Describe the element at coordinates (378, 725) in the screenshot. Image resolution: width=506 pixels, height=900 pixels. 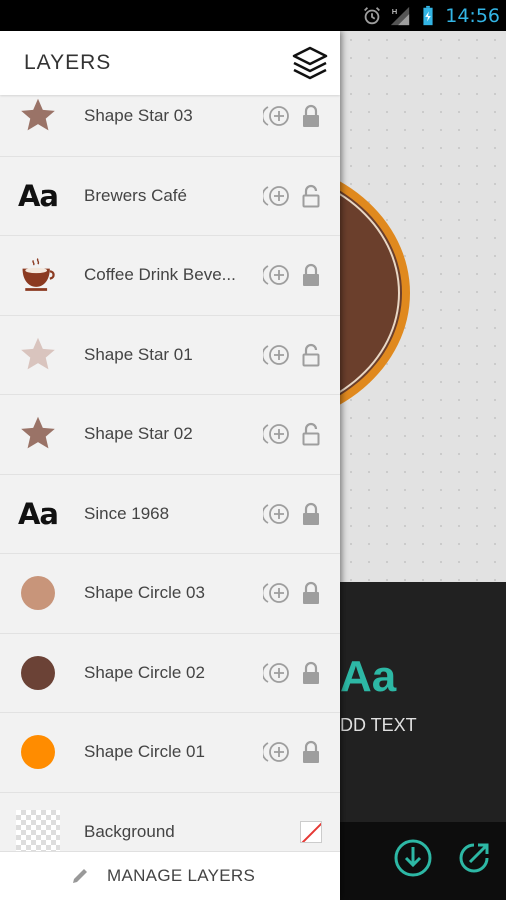
I see `add-text-label: DD TEXT` at that location.